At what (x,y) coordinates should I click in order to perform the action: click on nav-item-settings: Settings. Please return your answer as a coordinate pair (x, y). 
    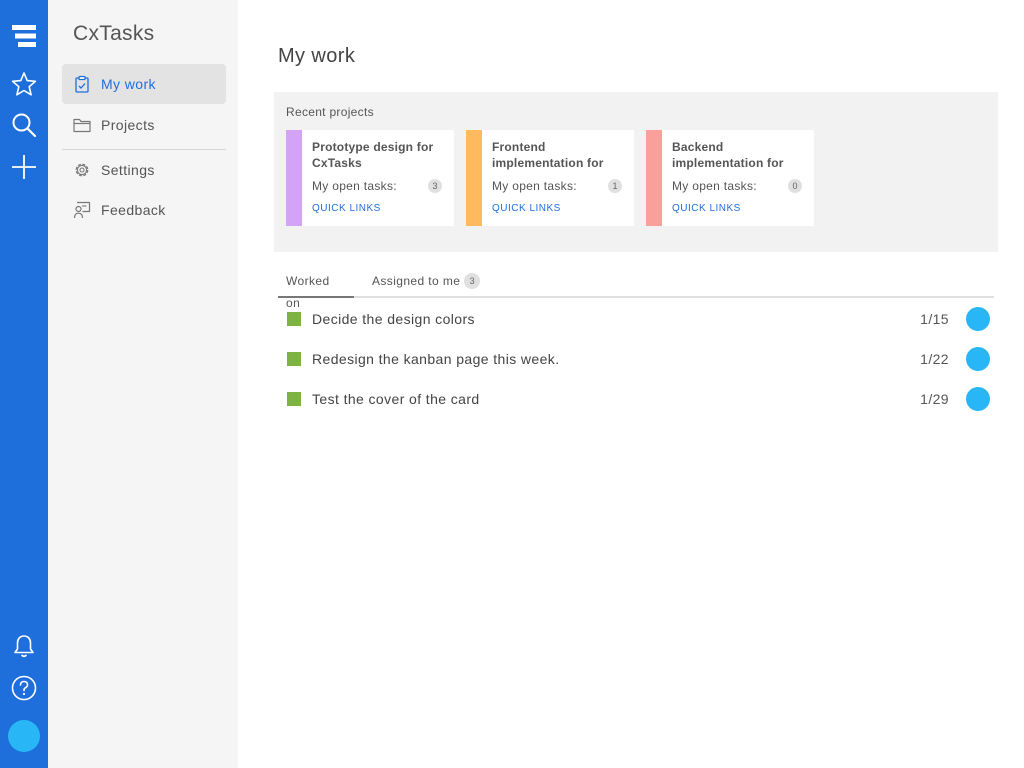
    Looking at the image, I should click on (144, 170).